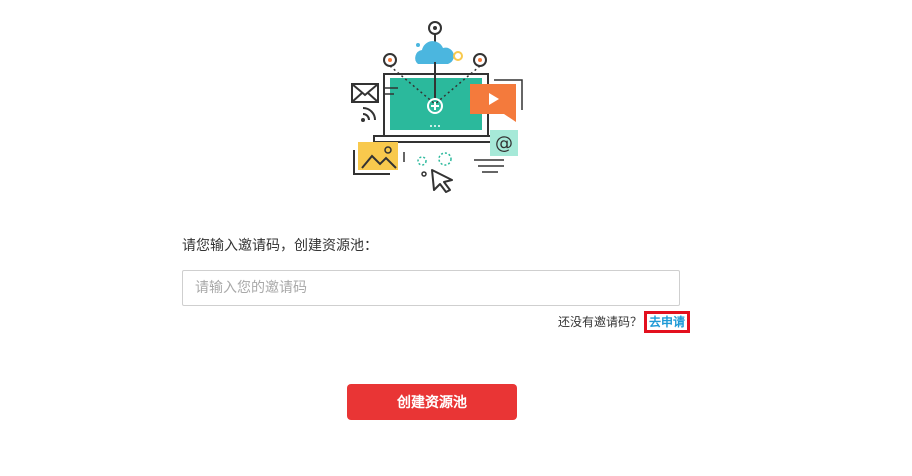 The height and width of the screenshot is (476, 912). I want to click on network-laptop-illustration: @, so click(437, 107).